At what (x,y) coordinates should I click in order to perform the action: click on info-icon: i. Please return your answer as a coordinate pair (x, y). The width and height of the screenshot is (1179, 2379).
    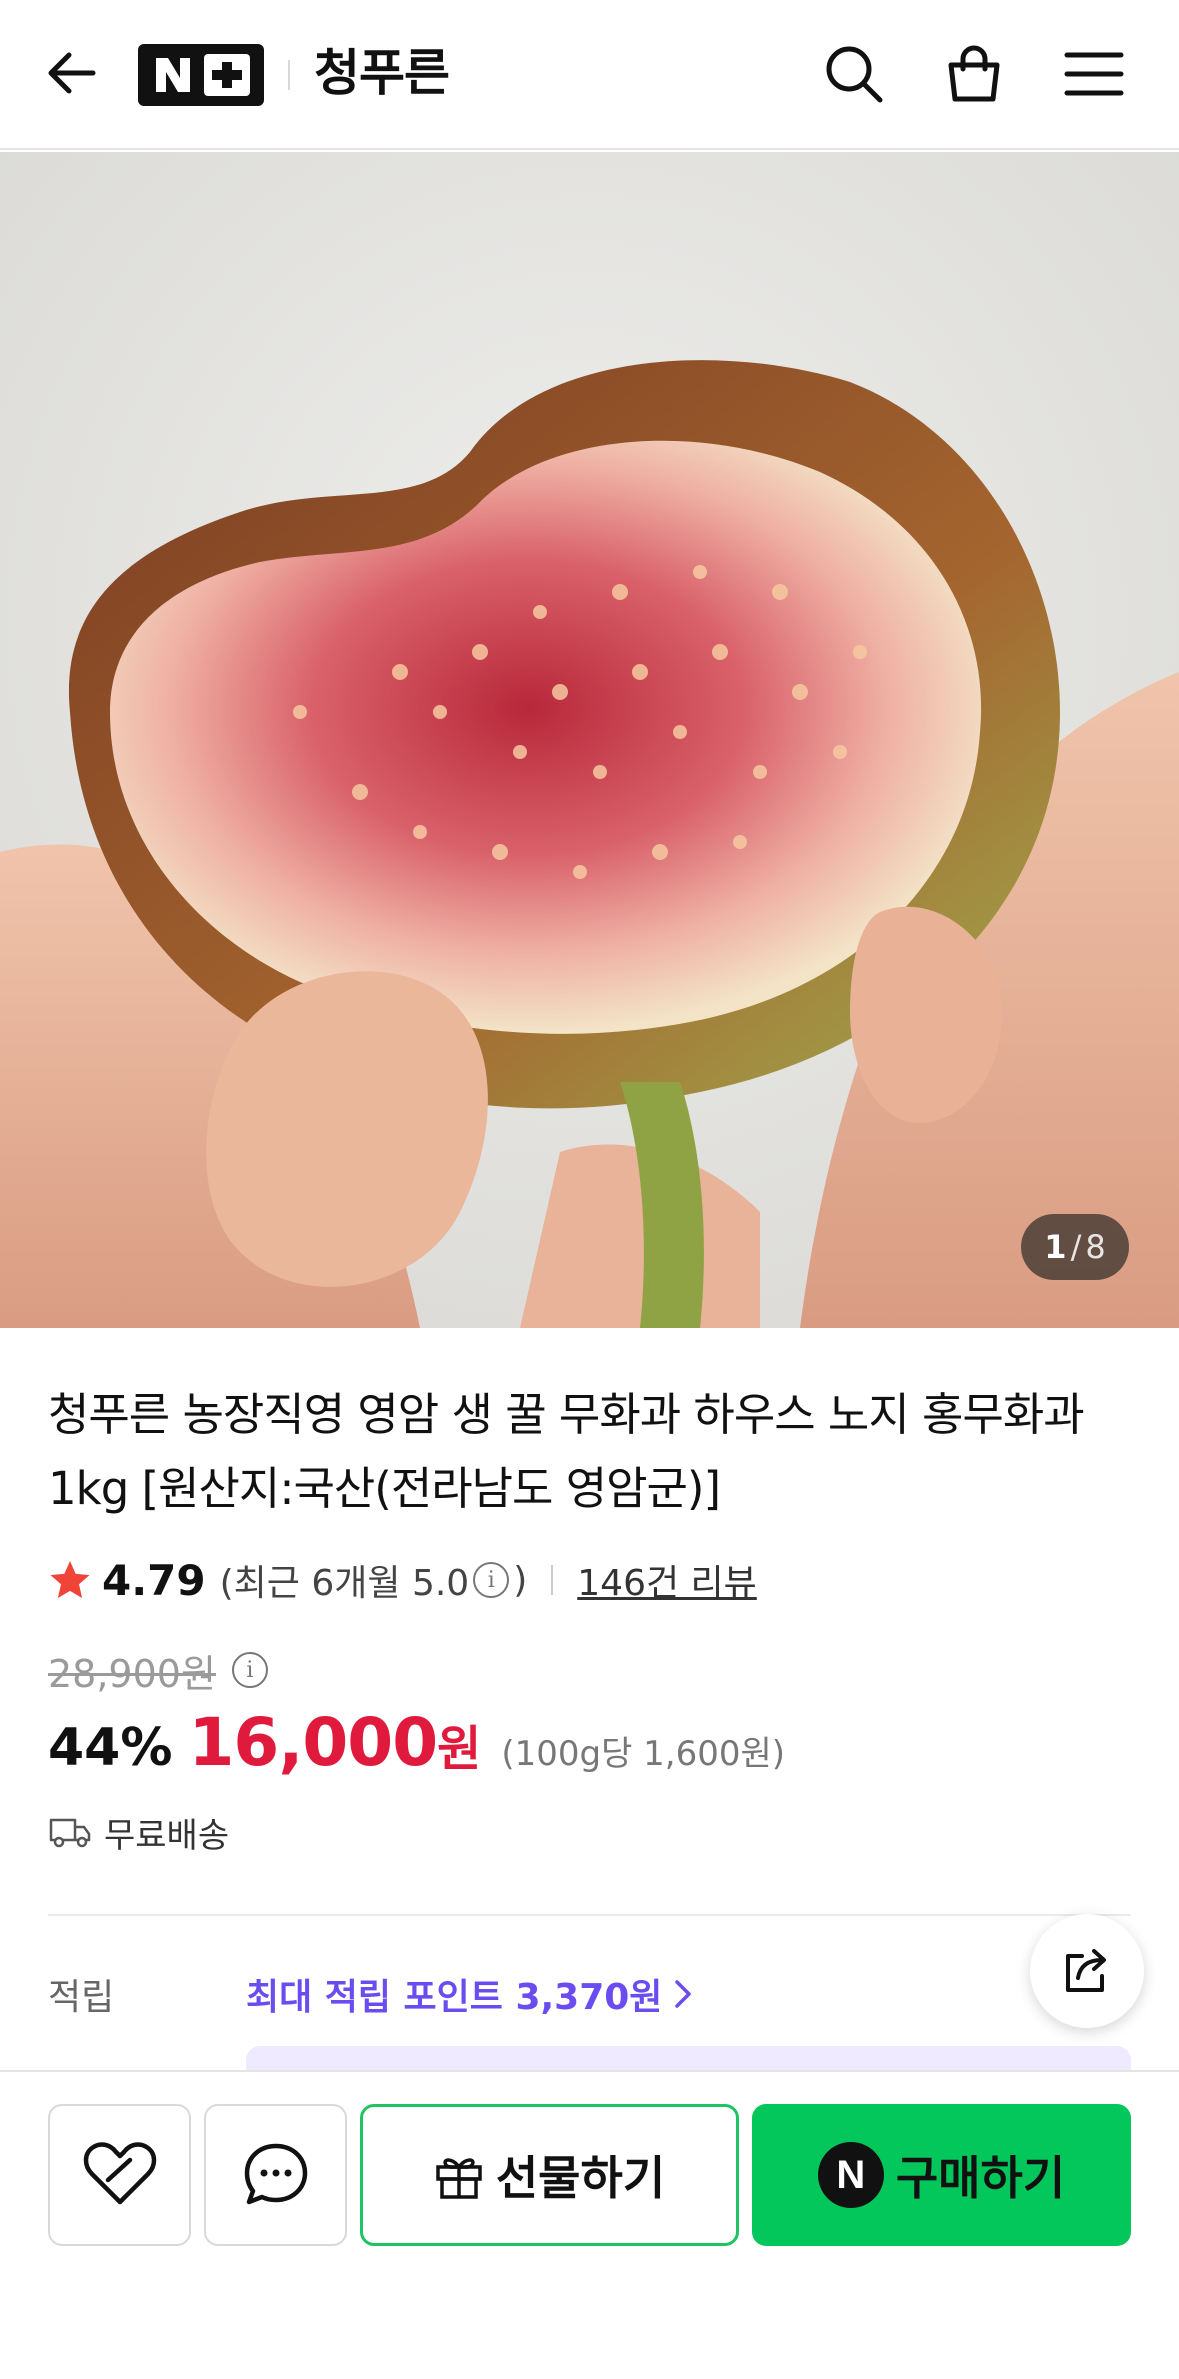
    Looking at the image, I should click on (491, 1580).